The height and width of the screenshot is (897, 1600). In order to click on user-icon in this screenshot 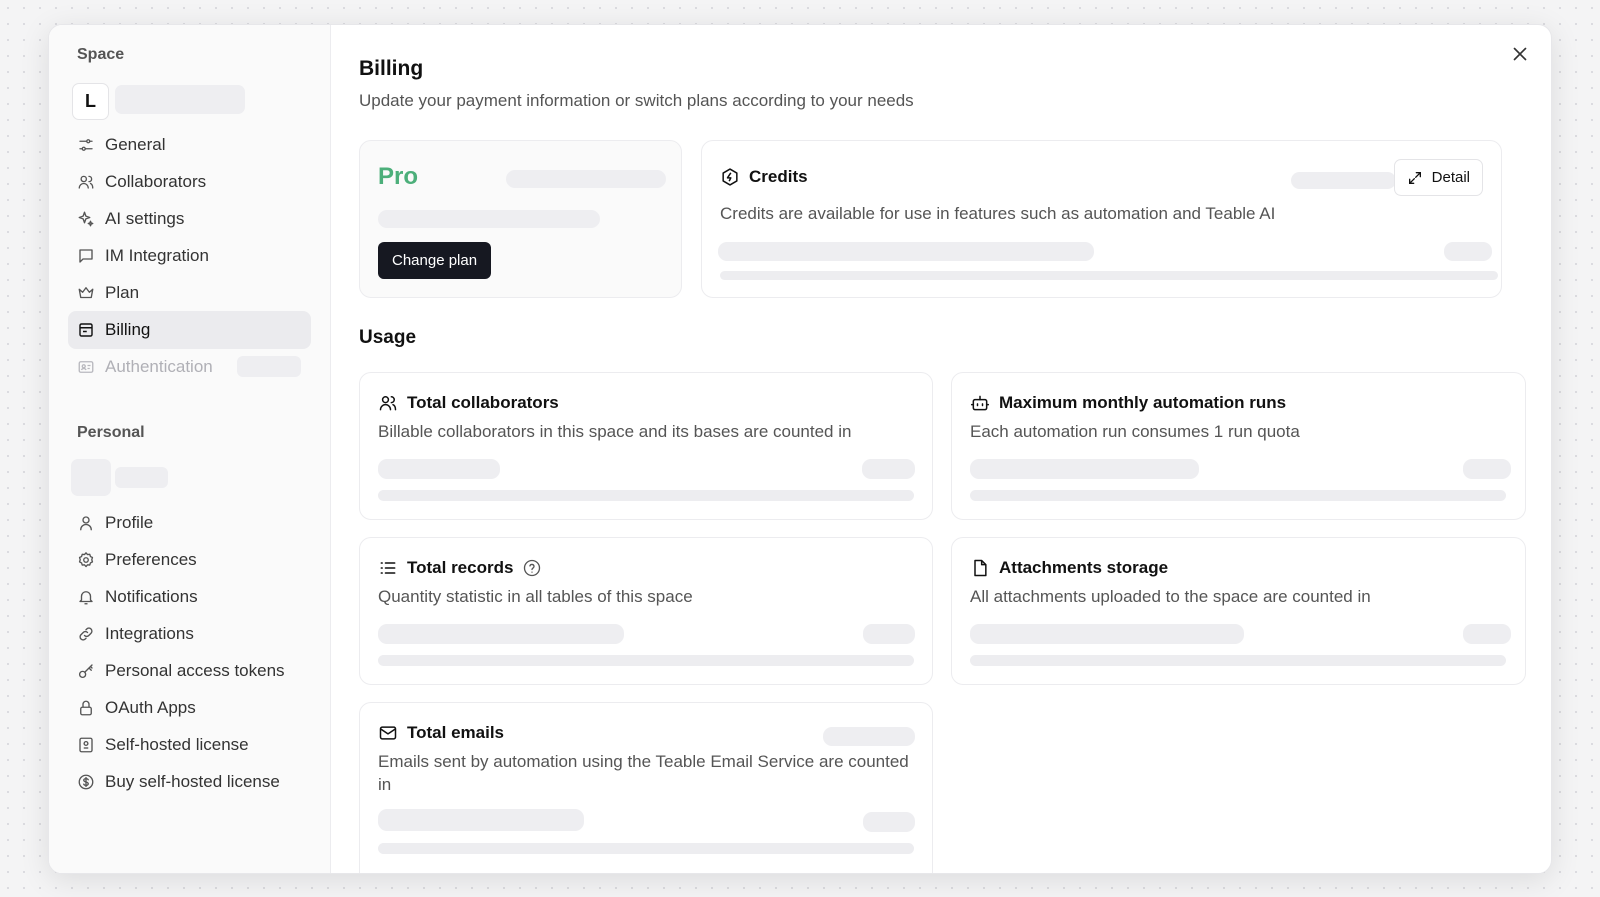, I will do `click(86, 523)`.